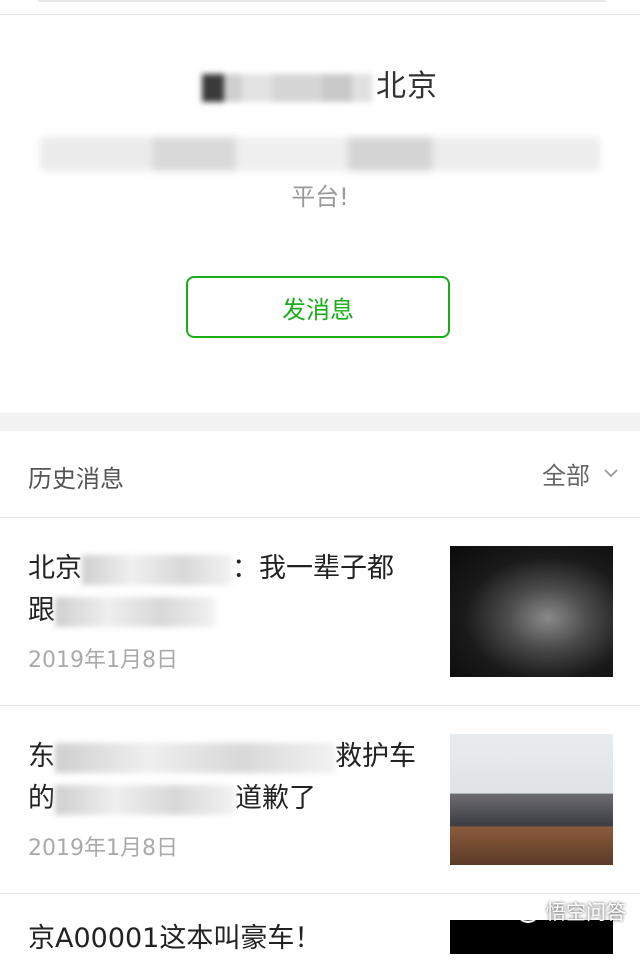 Image resolution: width=640 pixels, height=960 pixels. What do you see at coordinates (320, 197) in the screenshot?
I see `description-end: 平台!` at bounding box center [320, 197].